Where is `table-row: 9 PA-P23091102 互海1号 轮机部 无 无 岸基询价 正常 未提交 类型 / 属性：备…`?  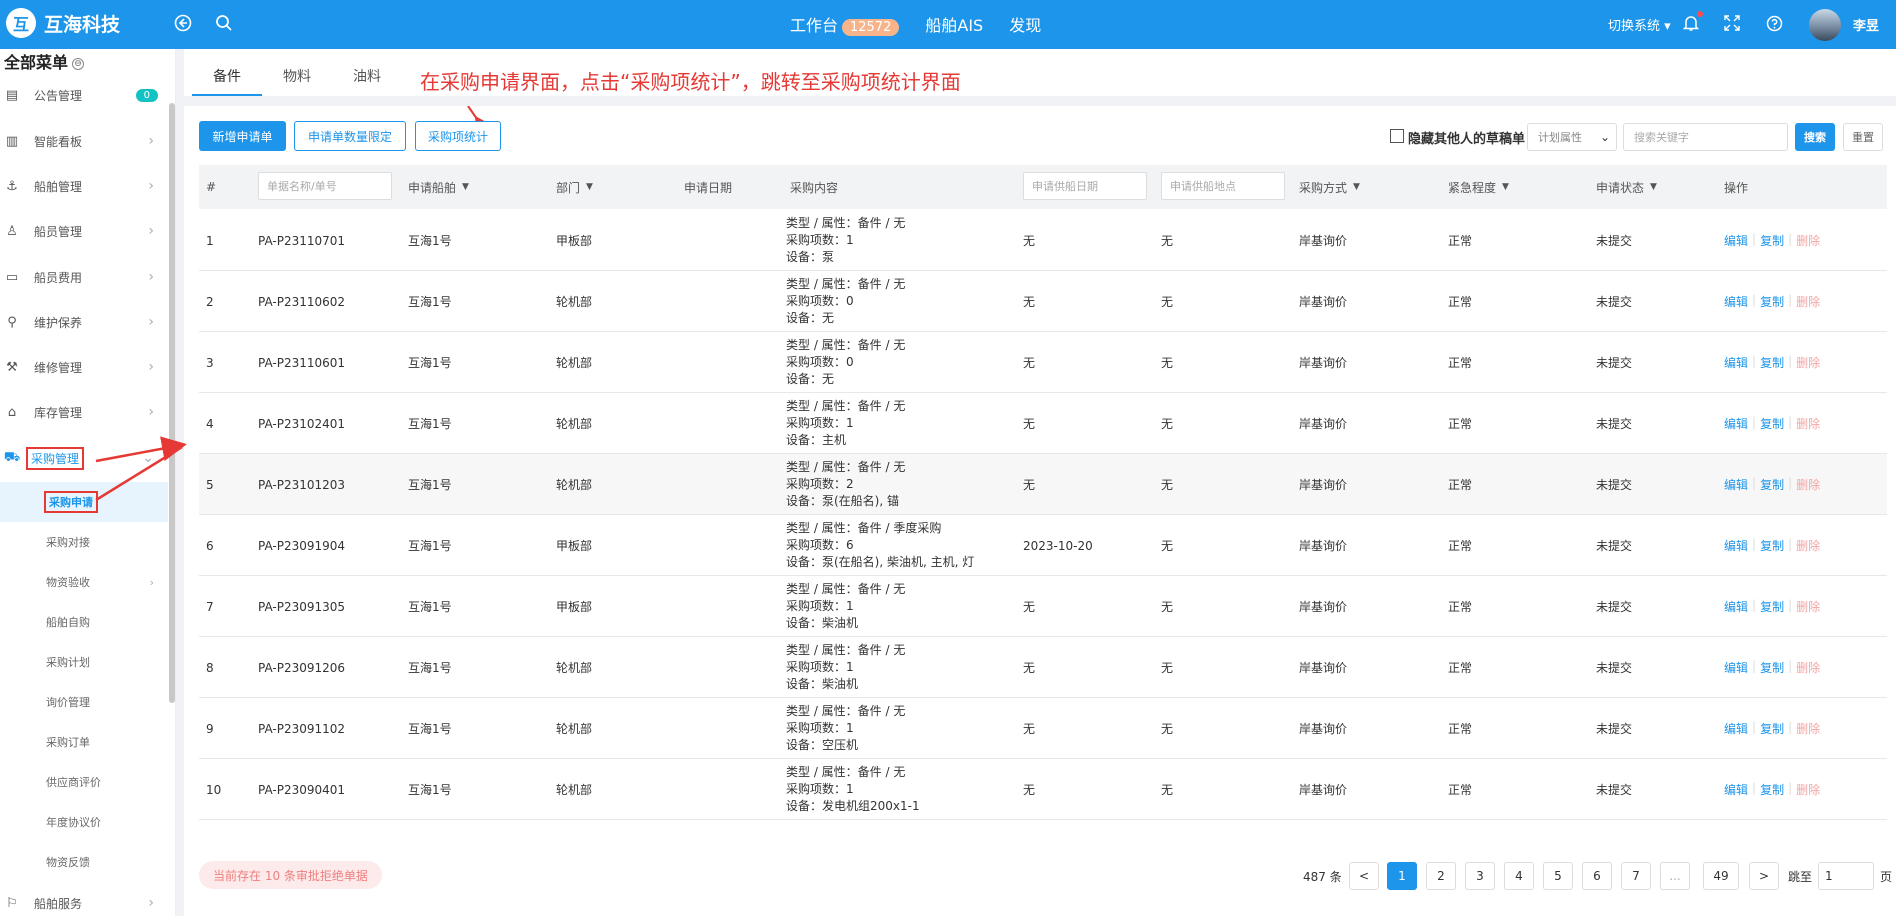
table-row: 9 PA-P23091102 互海1号 轮机部 无 无 岸基询价 正常 未提交 类型 / 属性：备… is located at coordinates (1043, 728).